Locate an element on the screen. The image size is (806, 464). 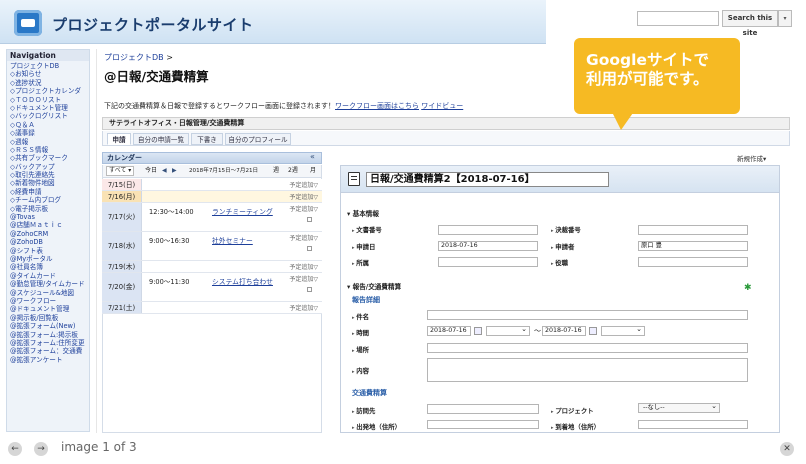
sidebar-item: ◇電子掲示板 is located at coordinates (49, 209).